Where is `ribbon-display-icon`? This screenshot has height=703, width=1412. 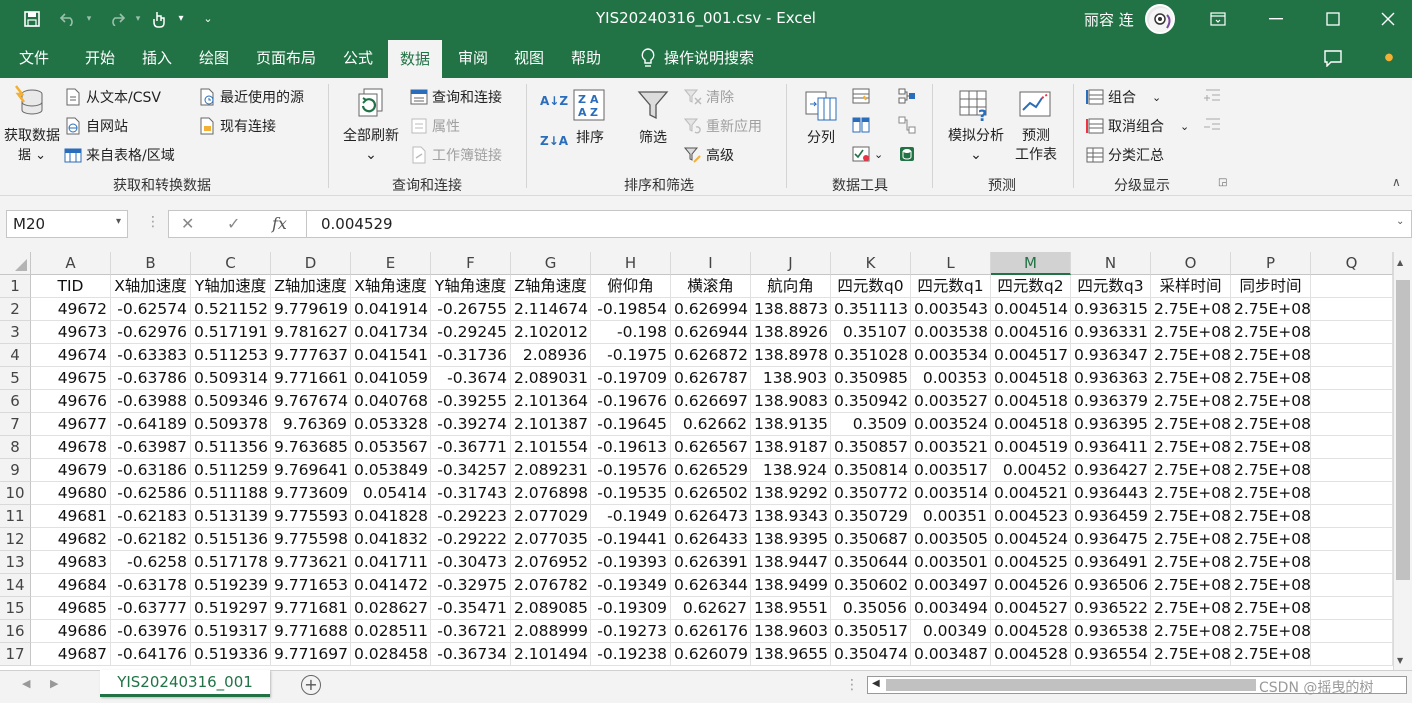
ribbon-display-icon is located at coordinates (1218, 18).